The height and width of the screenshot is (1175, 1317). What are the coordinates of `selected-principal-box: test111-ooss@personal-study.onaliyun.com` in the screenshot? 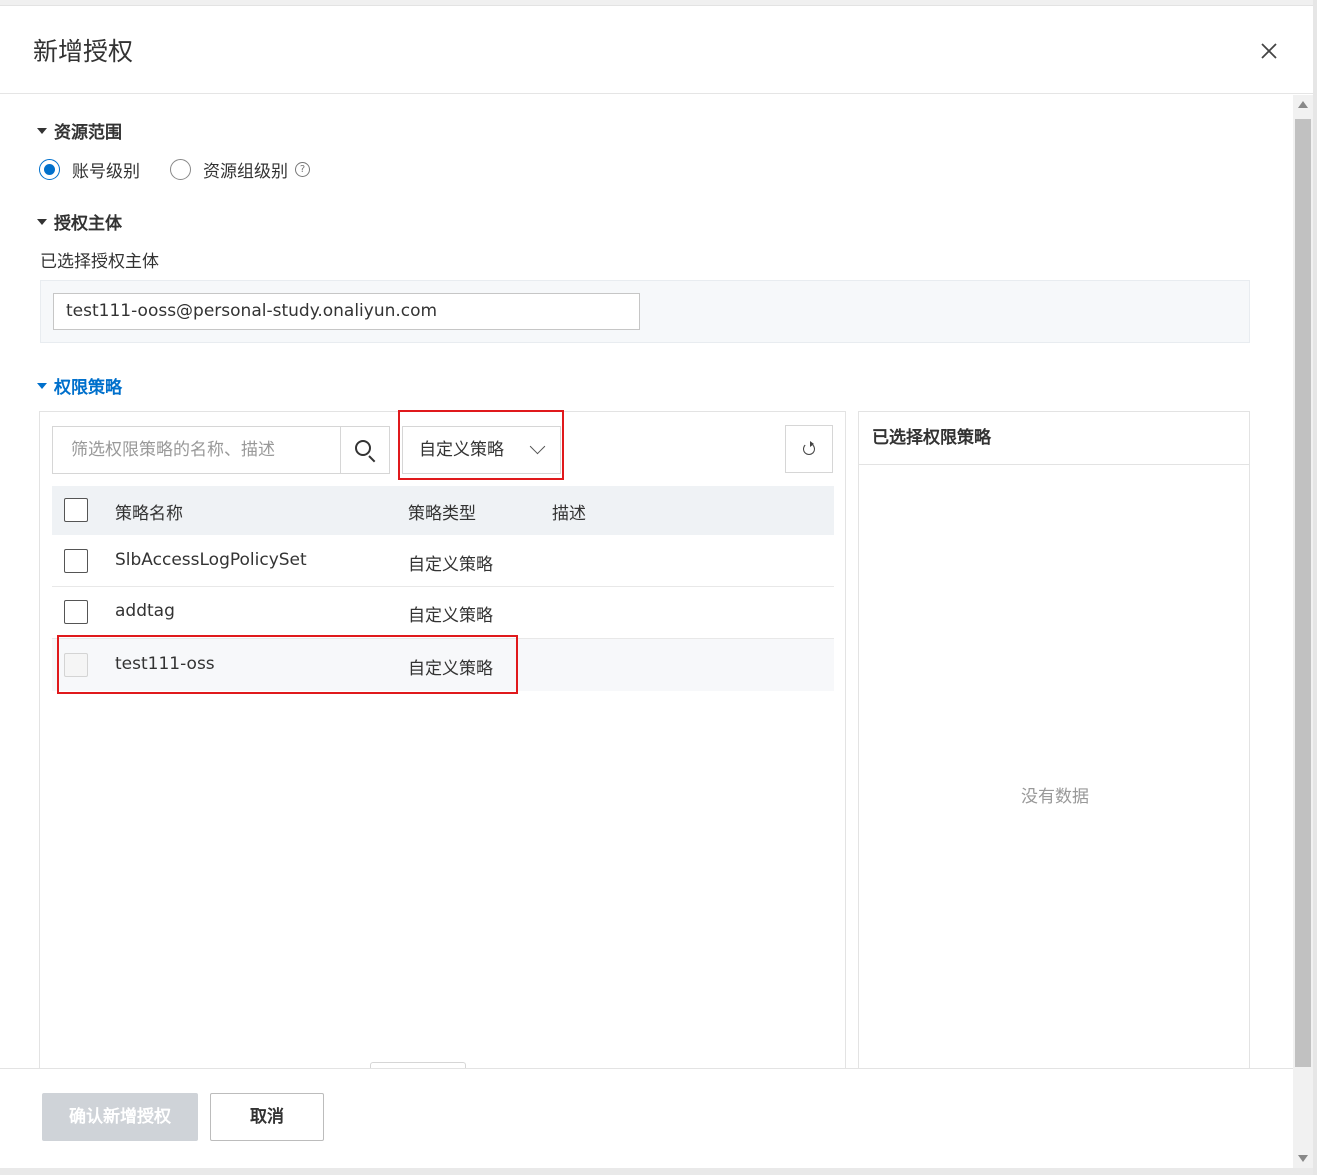 It's located at (645, 311).